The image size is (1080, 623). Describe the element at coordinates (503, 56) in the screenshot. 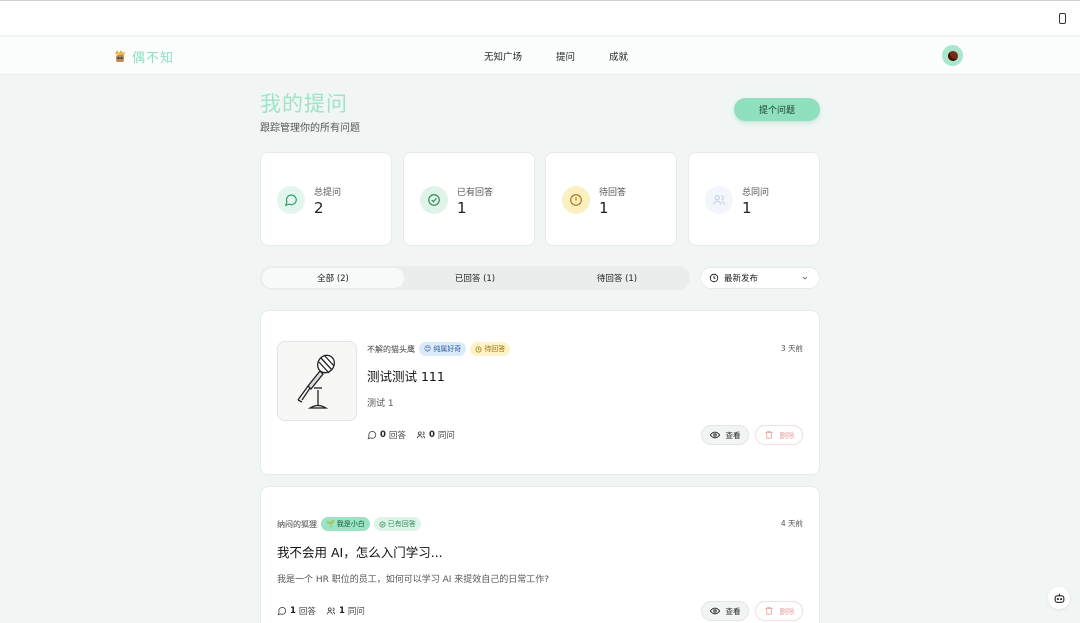

I see `nav-link-square: 无知广场` at that location.